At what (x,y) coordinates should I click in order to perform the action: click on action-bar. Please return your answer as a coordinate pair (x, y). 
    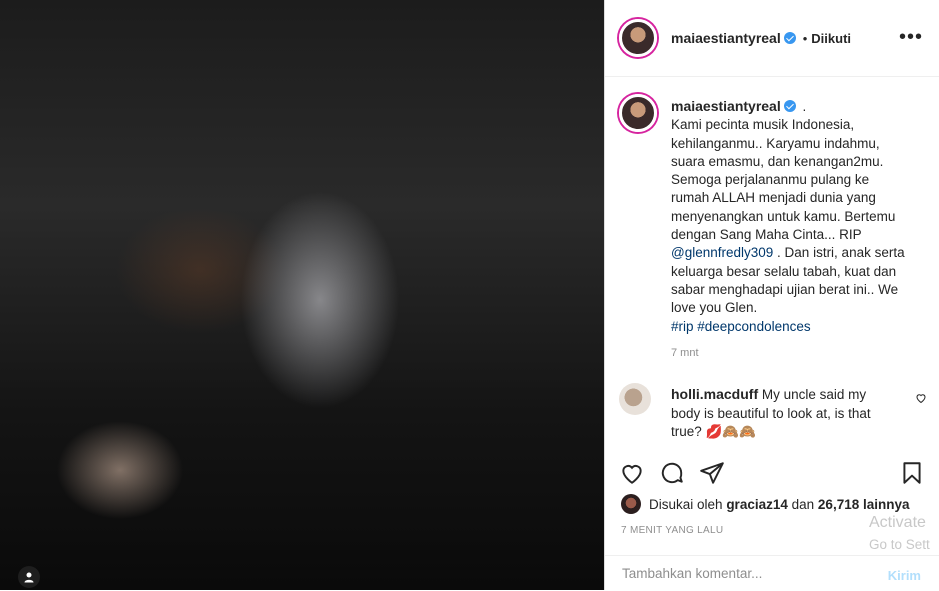
    Looking at the image, I should click on (772, 473).